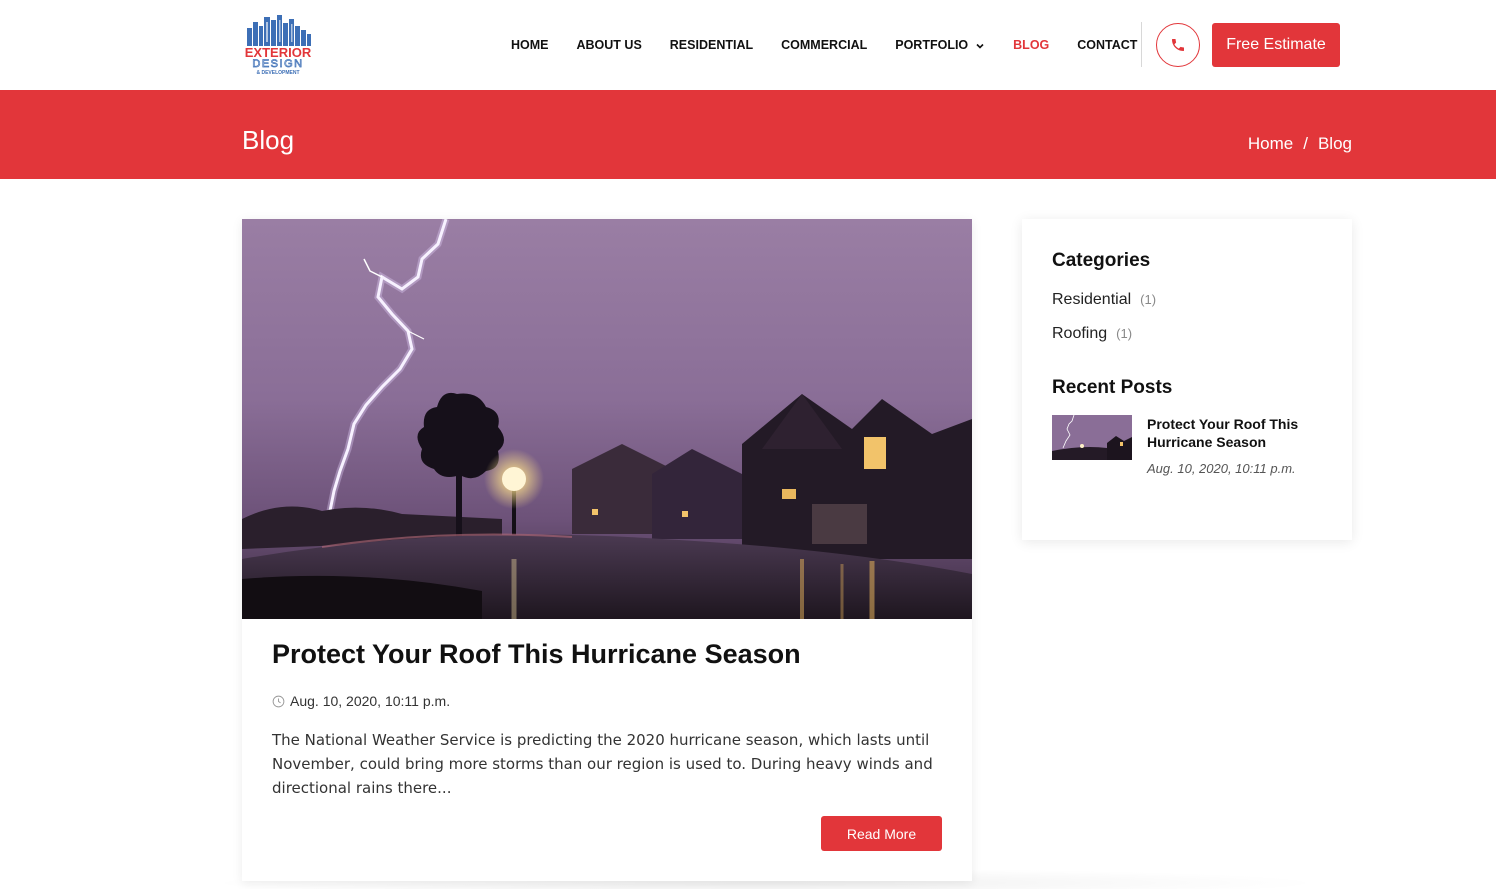 This screenshot has height=889, width=1496. What do you see at coordinates (1239, 433) in the screenshot?
I see `recent-post-title: Protect Your Roof This Hurricane Season` at bounding box center [1239, 433].